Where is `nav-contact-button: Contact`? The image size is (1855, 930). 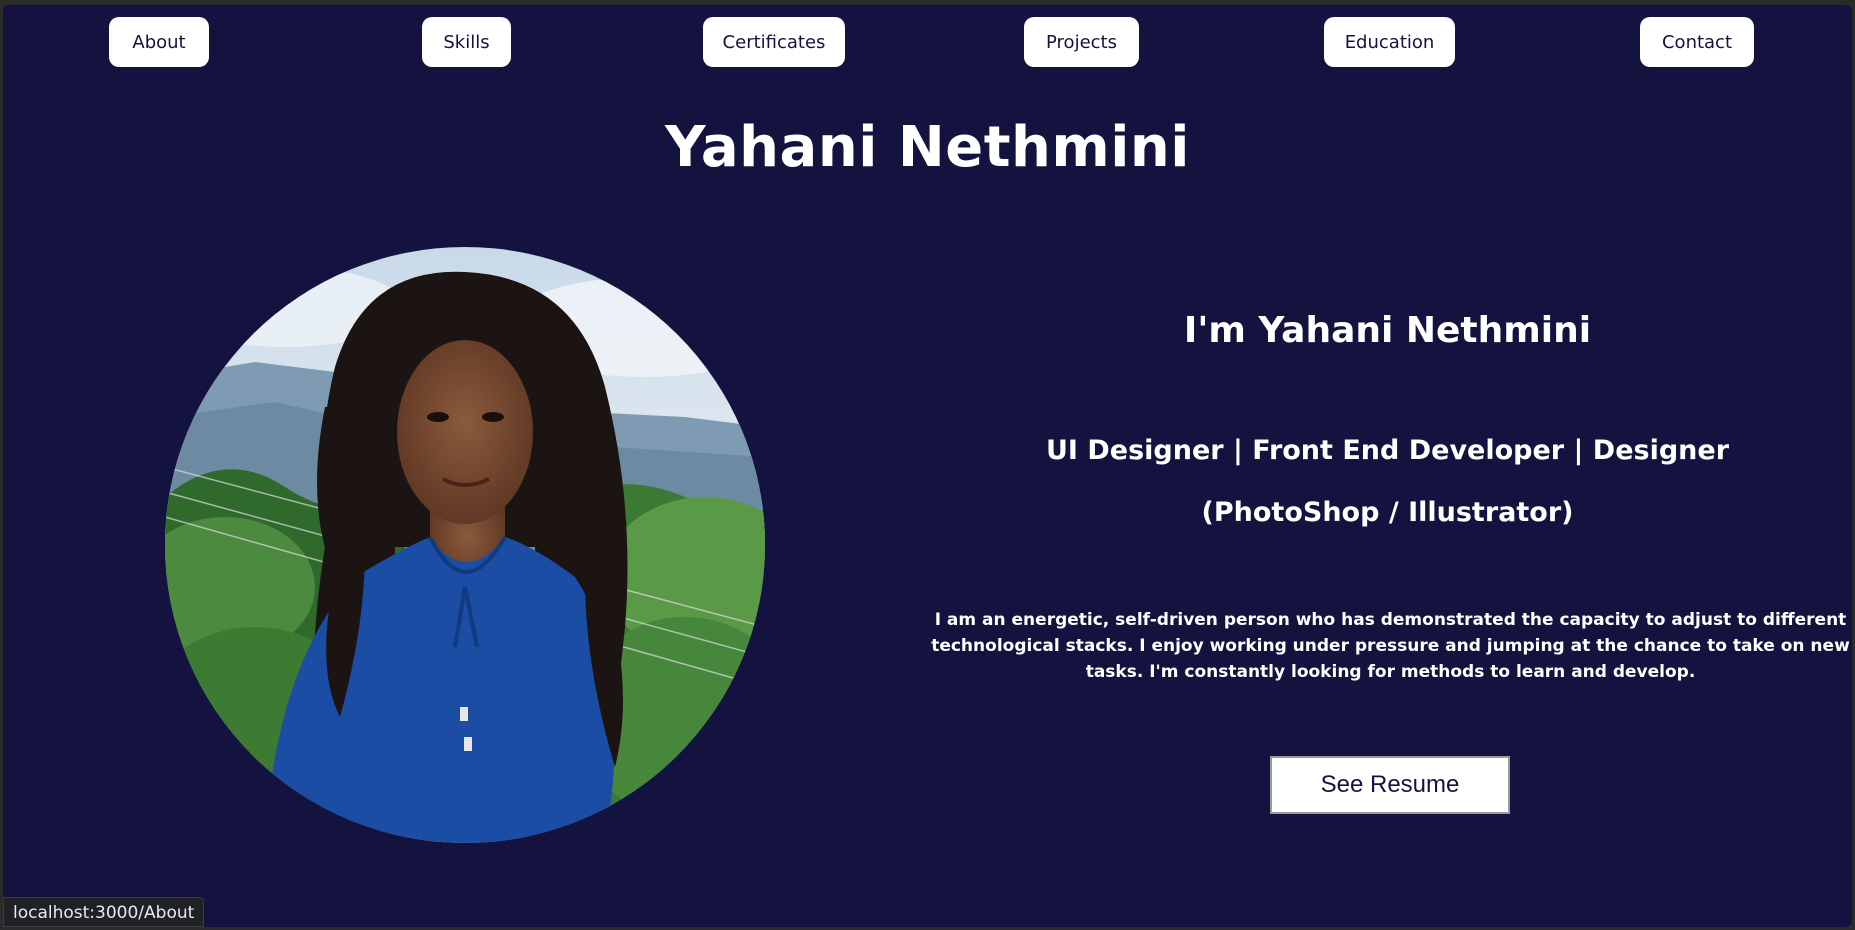 nav-contact-button: Contact is located at coordinates (1697, 42).